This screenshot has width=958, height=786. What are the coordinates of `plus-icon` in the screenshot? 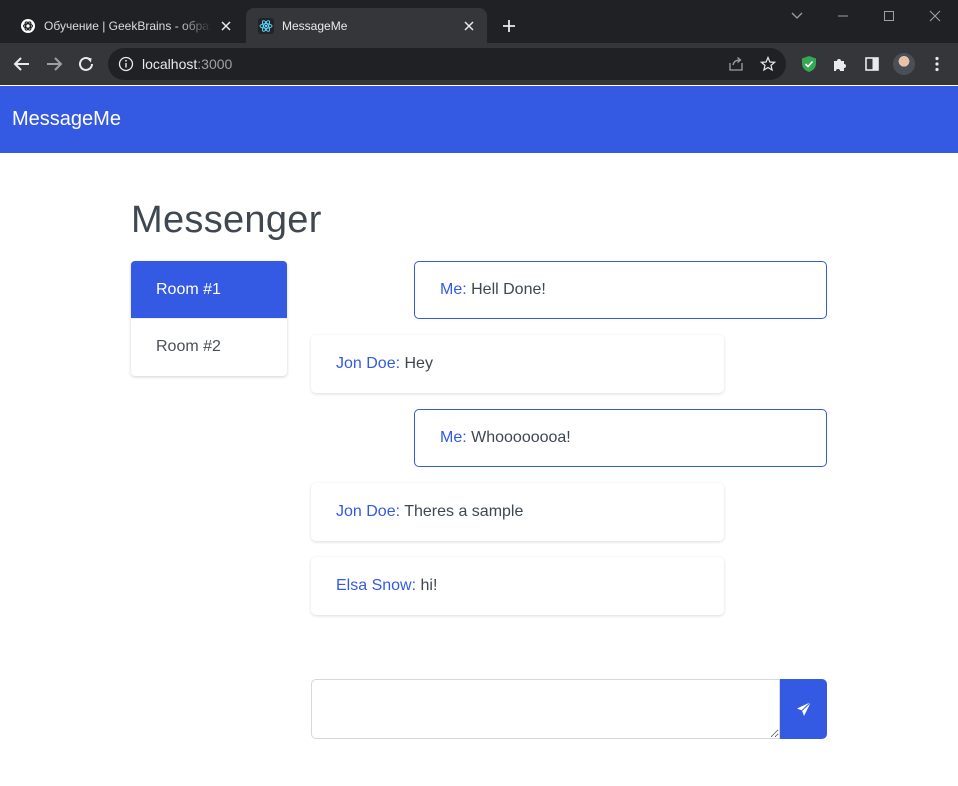 It's located at (509, 26).